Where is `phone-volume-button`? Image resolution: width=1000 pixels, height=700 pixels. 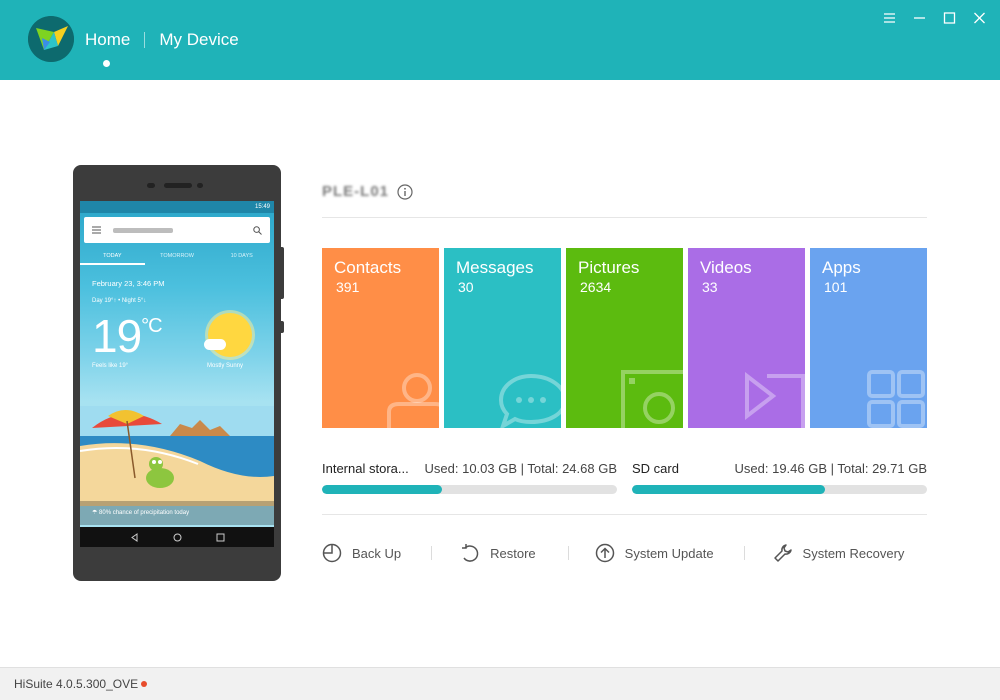
phone-volume-button is located at coordinates (282, 273).